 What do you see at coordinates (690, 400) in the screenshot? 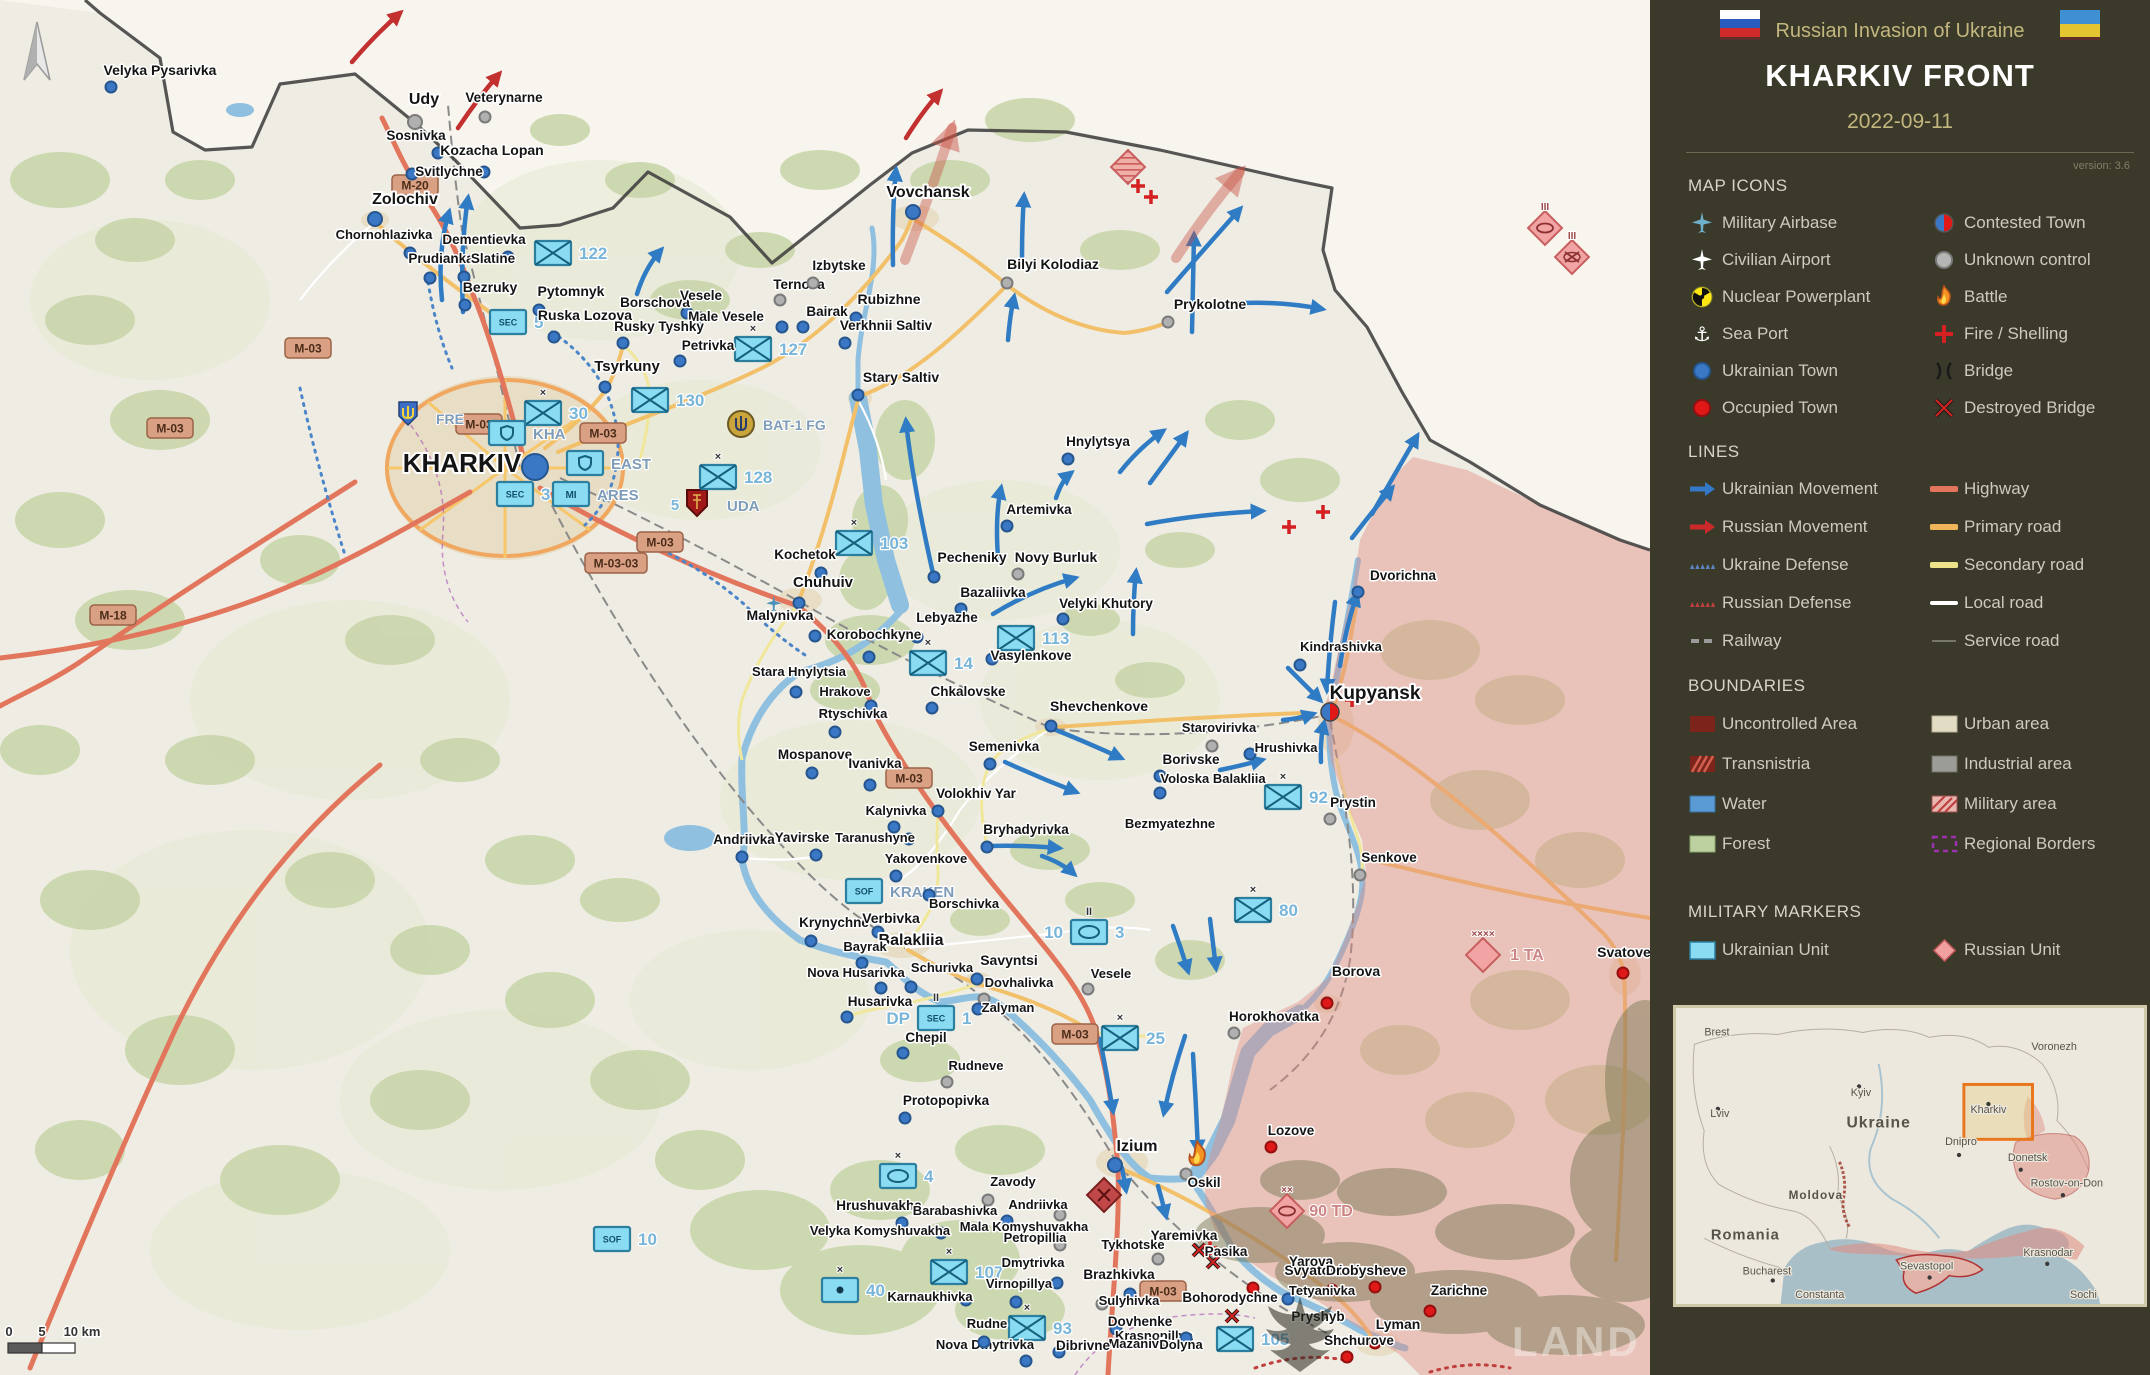
I see `svg-text: 130` at bounding box center [690, 400].